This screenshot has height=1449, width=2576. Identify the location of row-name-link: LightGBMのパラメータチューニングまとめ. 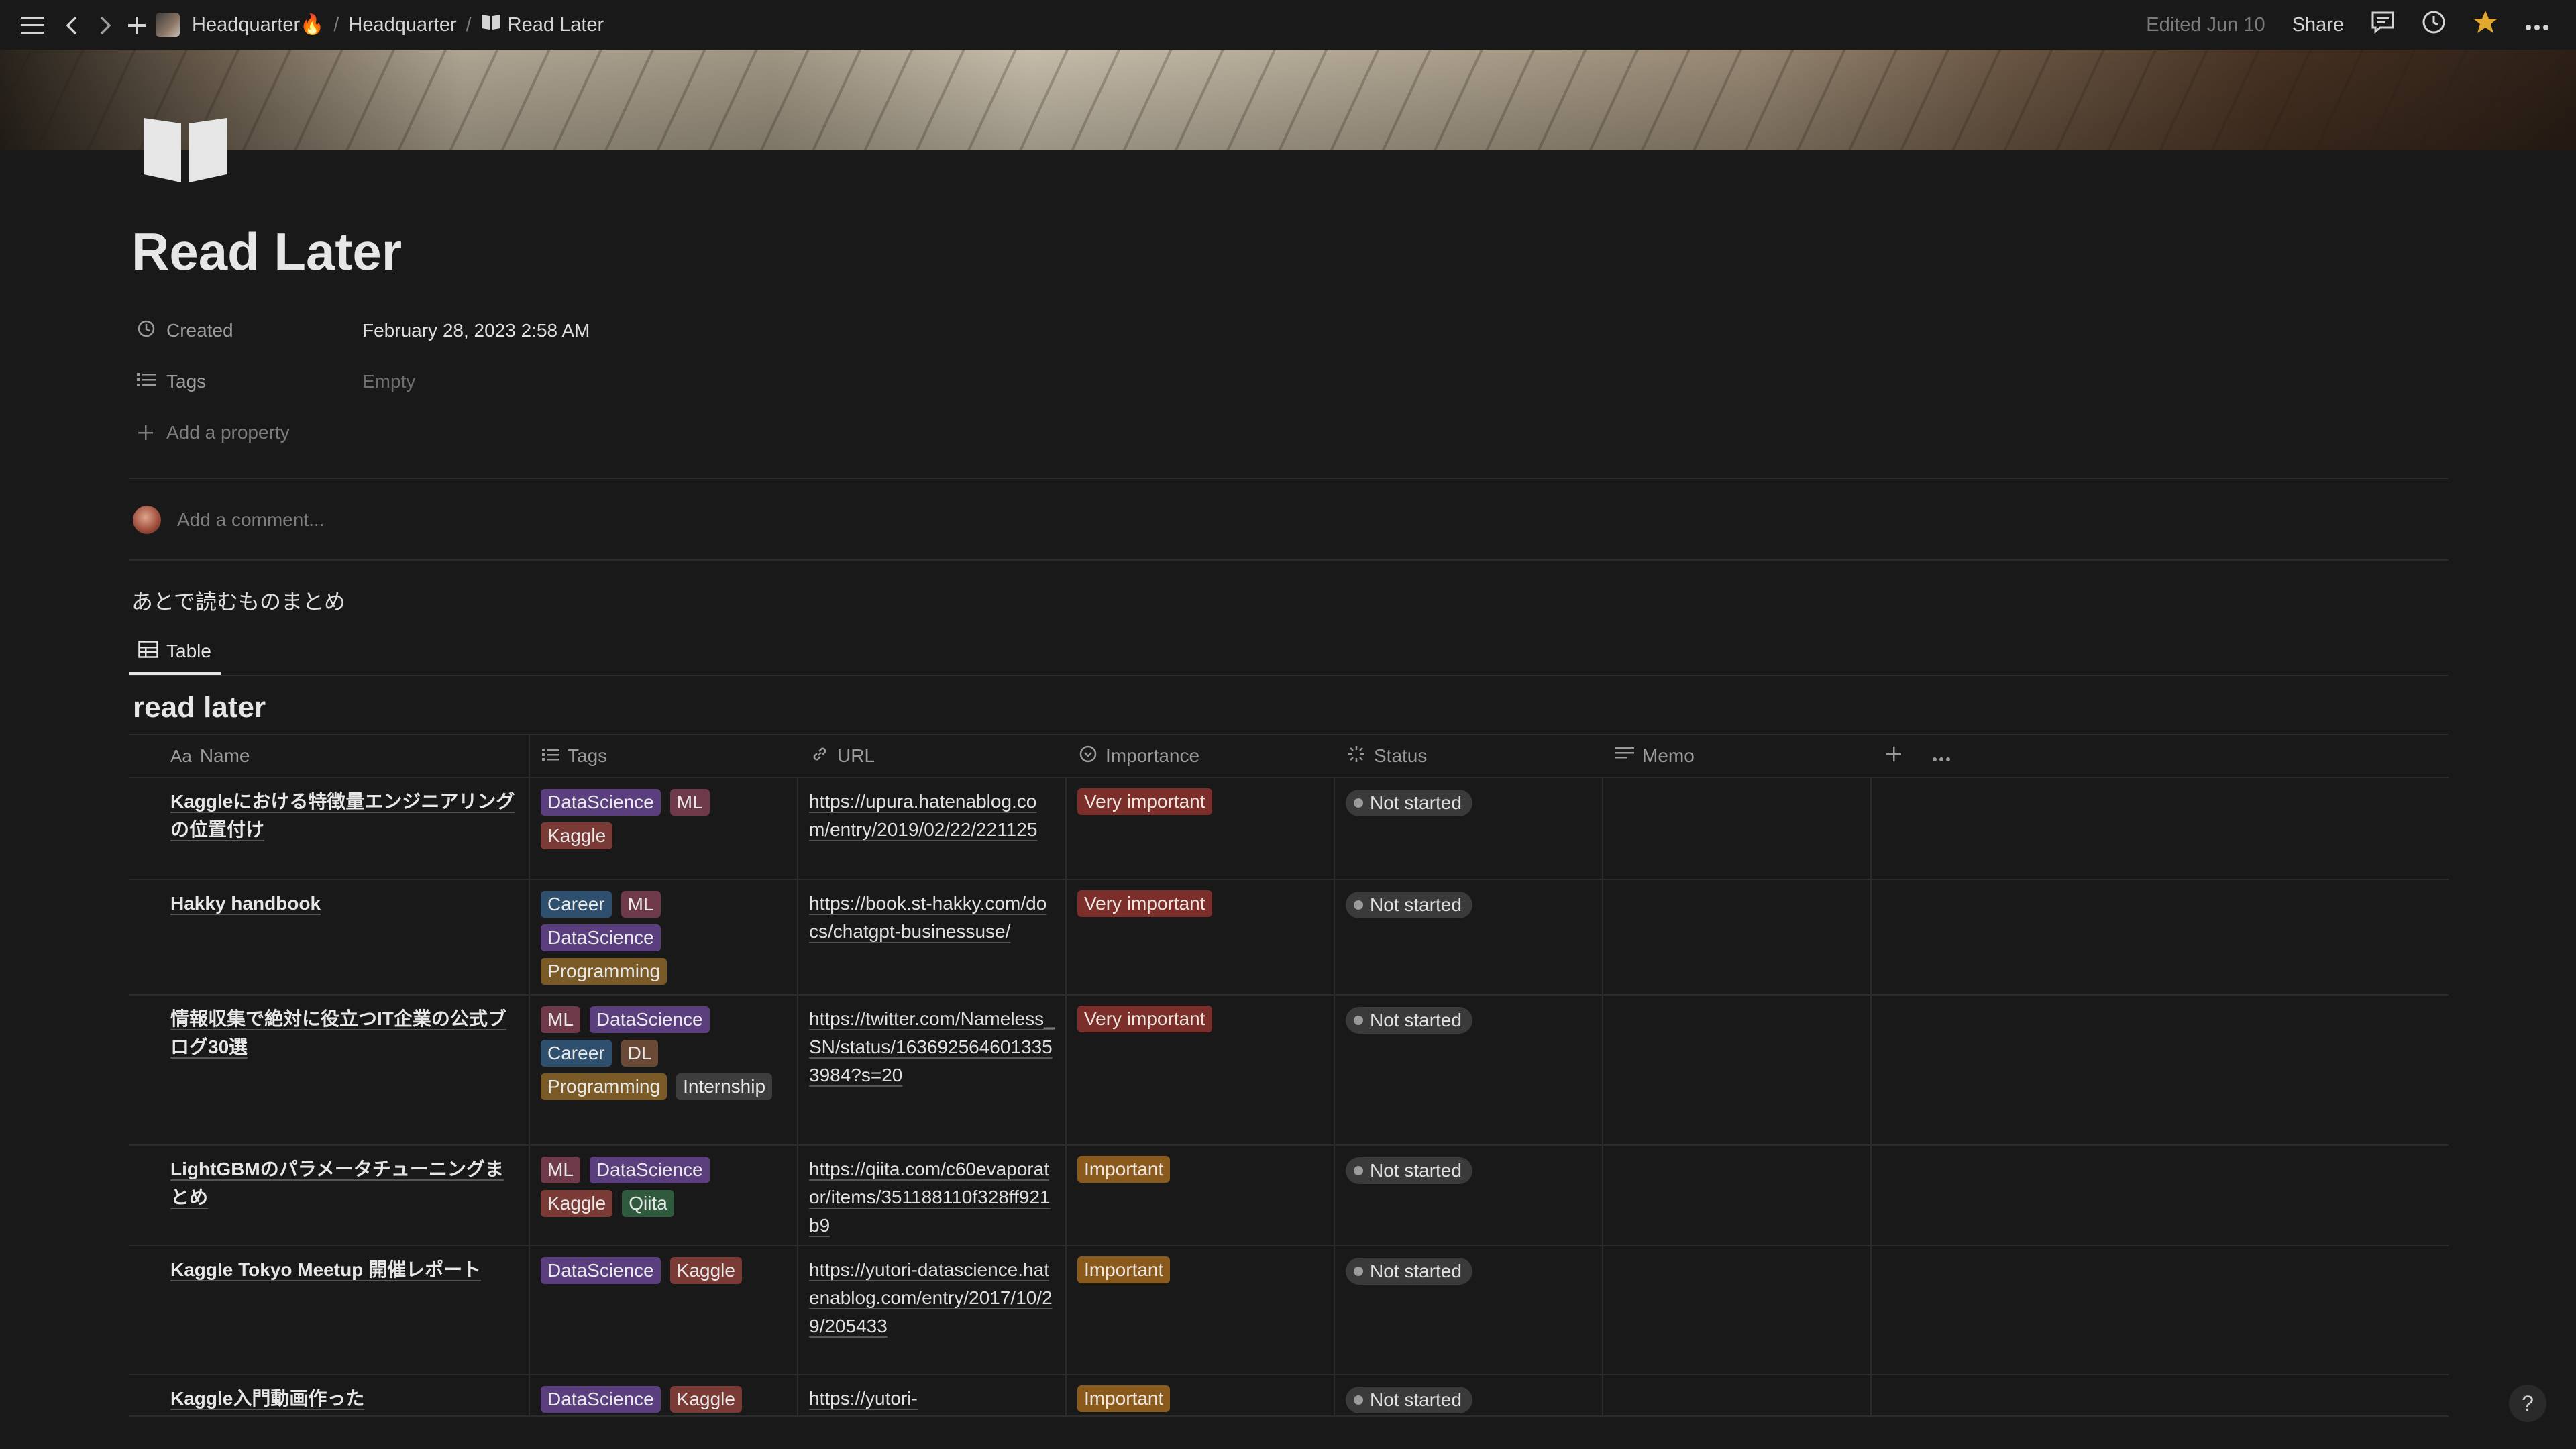
(337, 1183).